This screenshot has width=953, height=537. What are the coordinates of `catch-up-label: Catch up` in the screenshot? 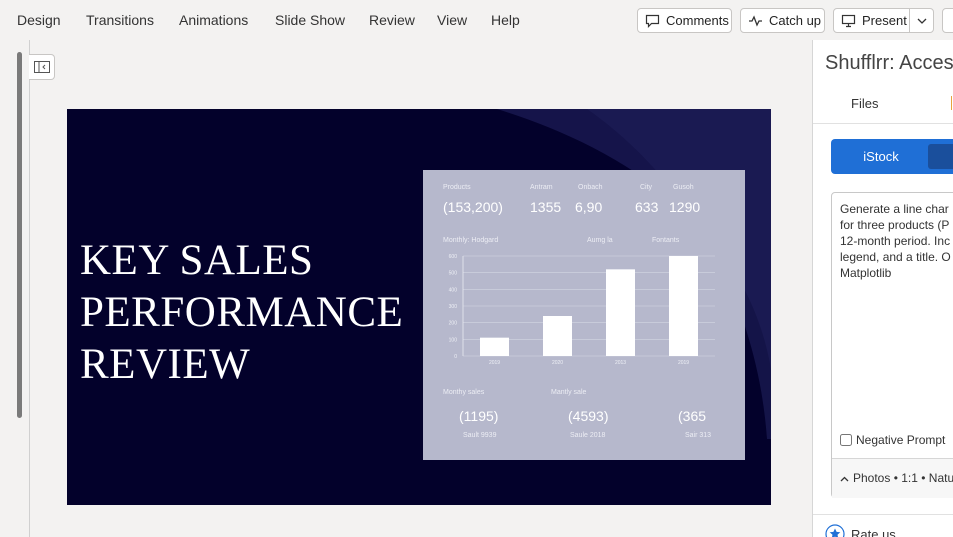 It's located at (795, 20).